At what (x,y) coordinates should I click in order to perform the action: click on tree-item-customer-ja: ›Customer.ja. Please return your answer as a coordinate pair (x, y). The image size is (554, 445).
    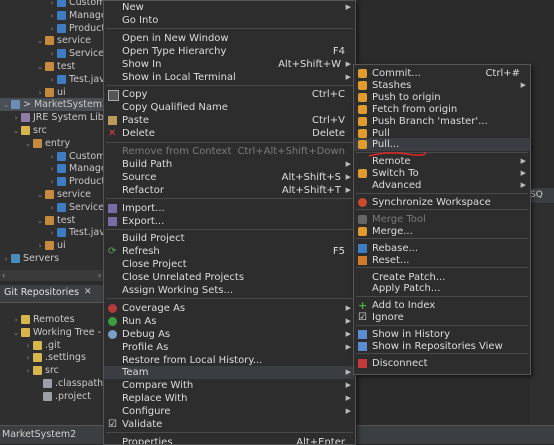
    Looking at the image, I should click on (53, 4).